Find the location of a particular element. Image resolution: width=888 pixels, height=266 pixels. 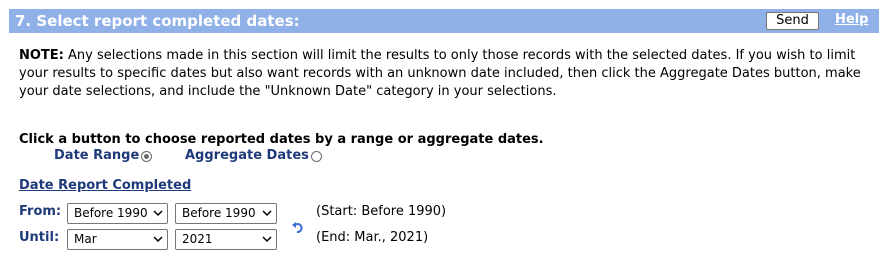

section-title: 7. Select report completed dates: is located at coordinates (157, 21).